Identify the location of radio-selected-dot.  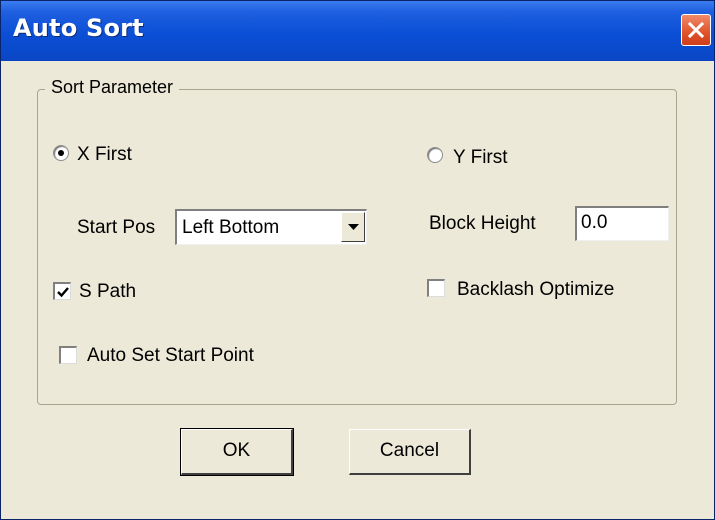
(61, 153).